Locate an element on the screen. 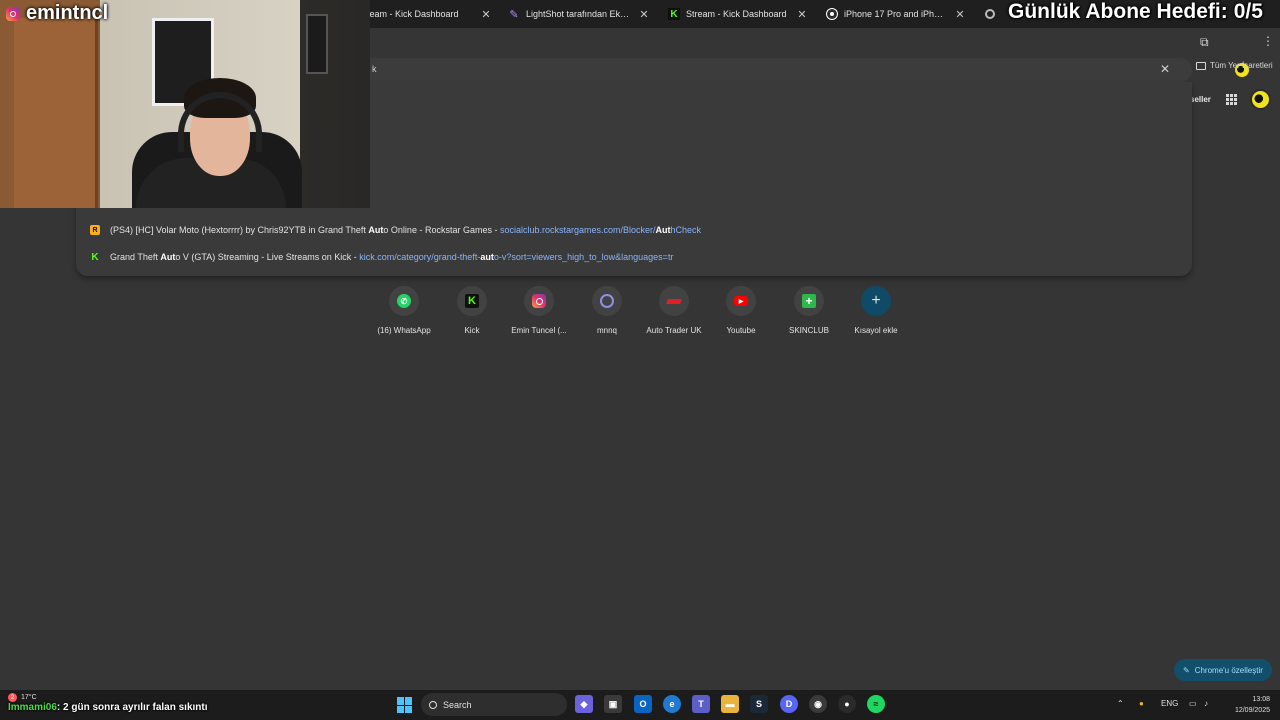 The width and height of the screenshot is (1280, 720). tab-new-tab is located at coordinates (991, 14).